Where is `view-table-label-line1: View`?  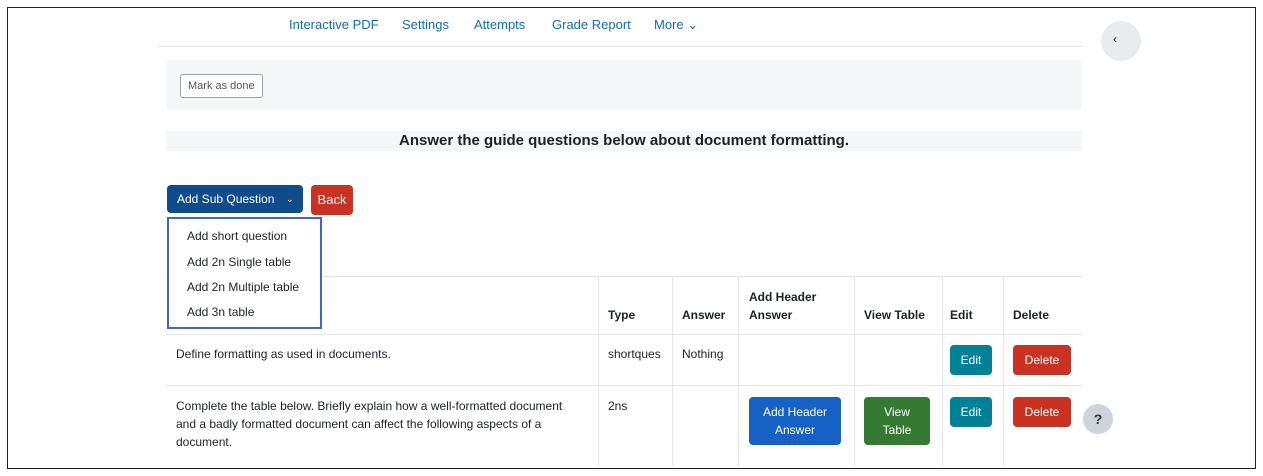 view-table-label-line1: View is located at coordinates (897, 412).